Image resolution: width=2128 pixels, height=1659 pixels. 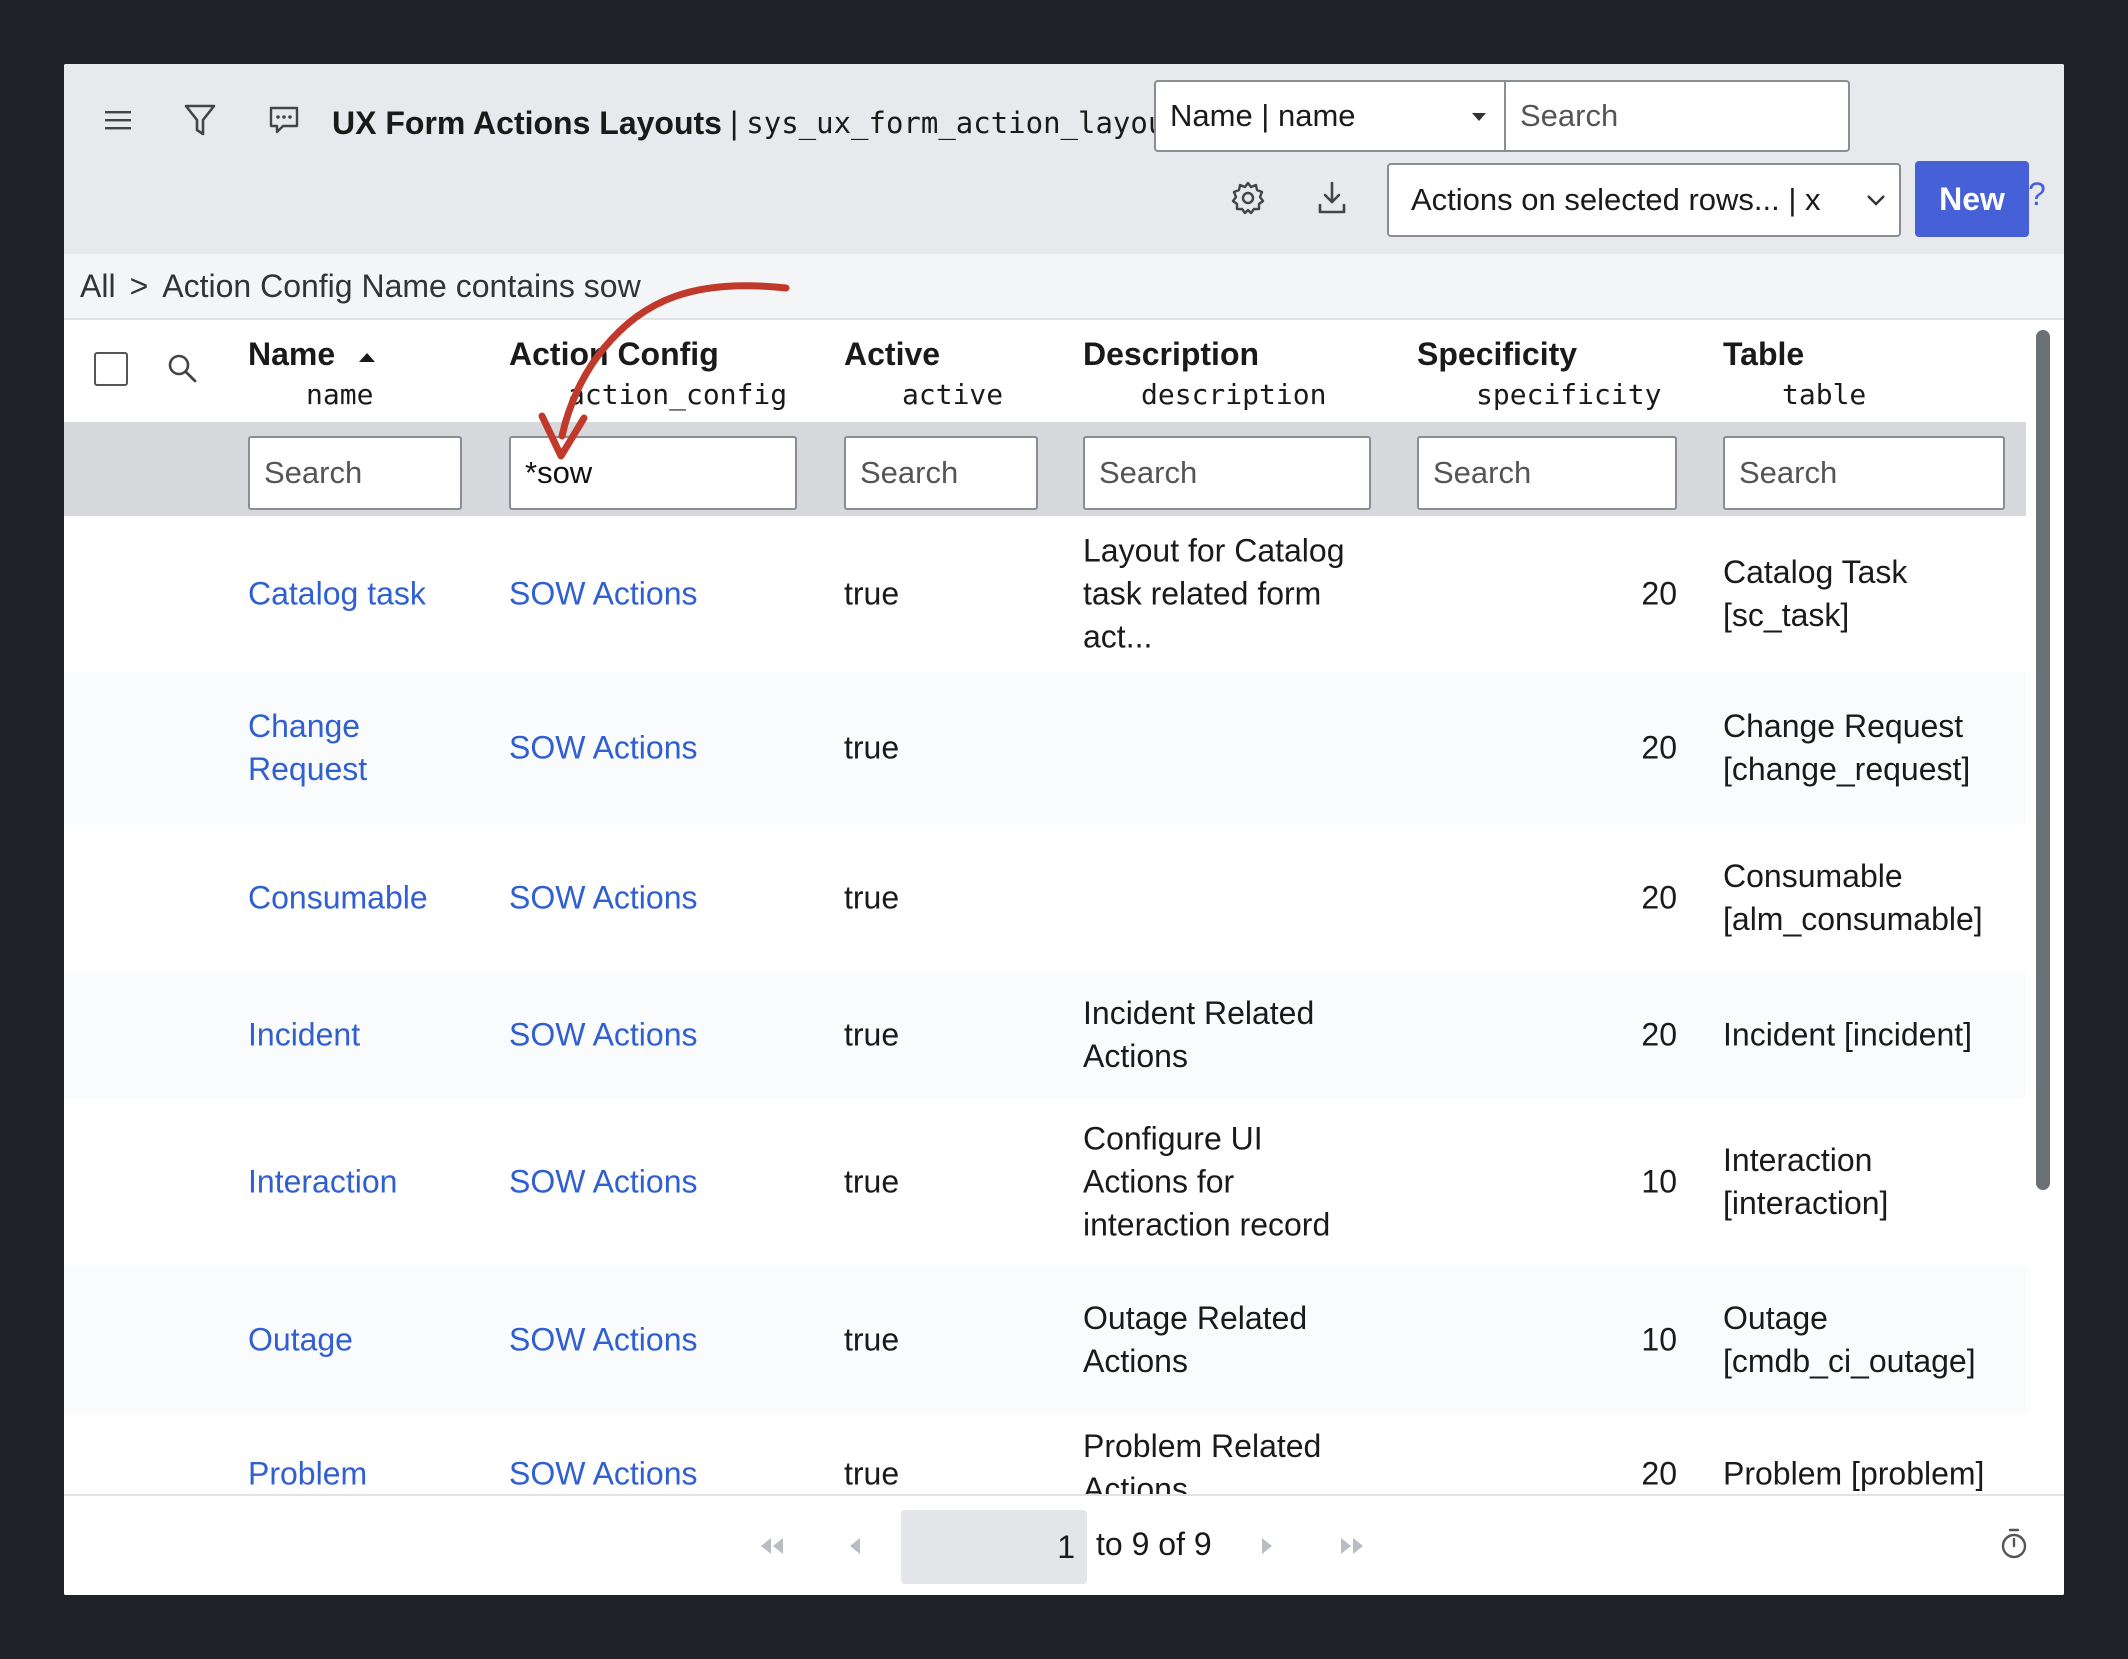 What do you see at coordinates (664, 371) in the screenshot?
I see `annotation-arrow` at bounding box center [664, 371].